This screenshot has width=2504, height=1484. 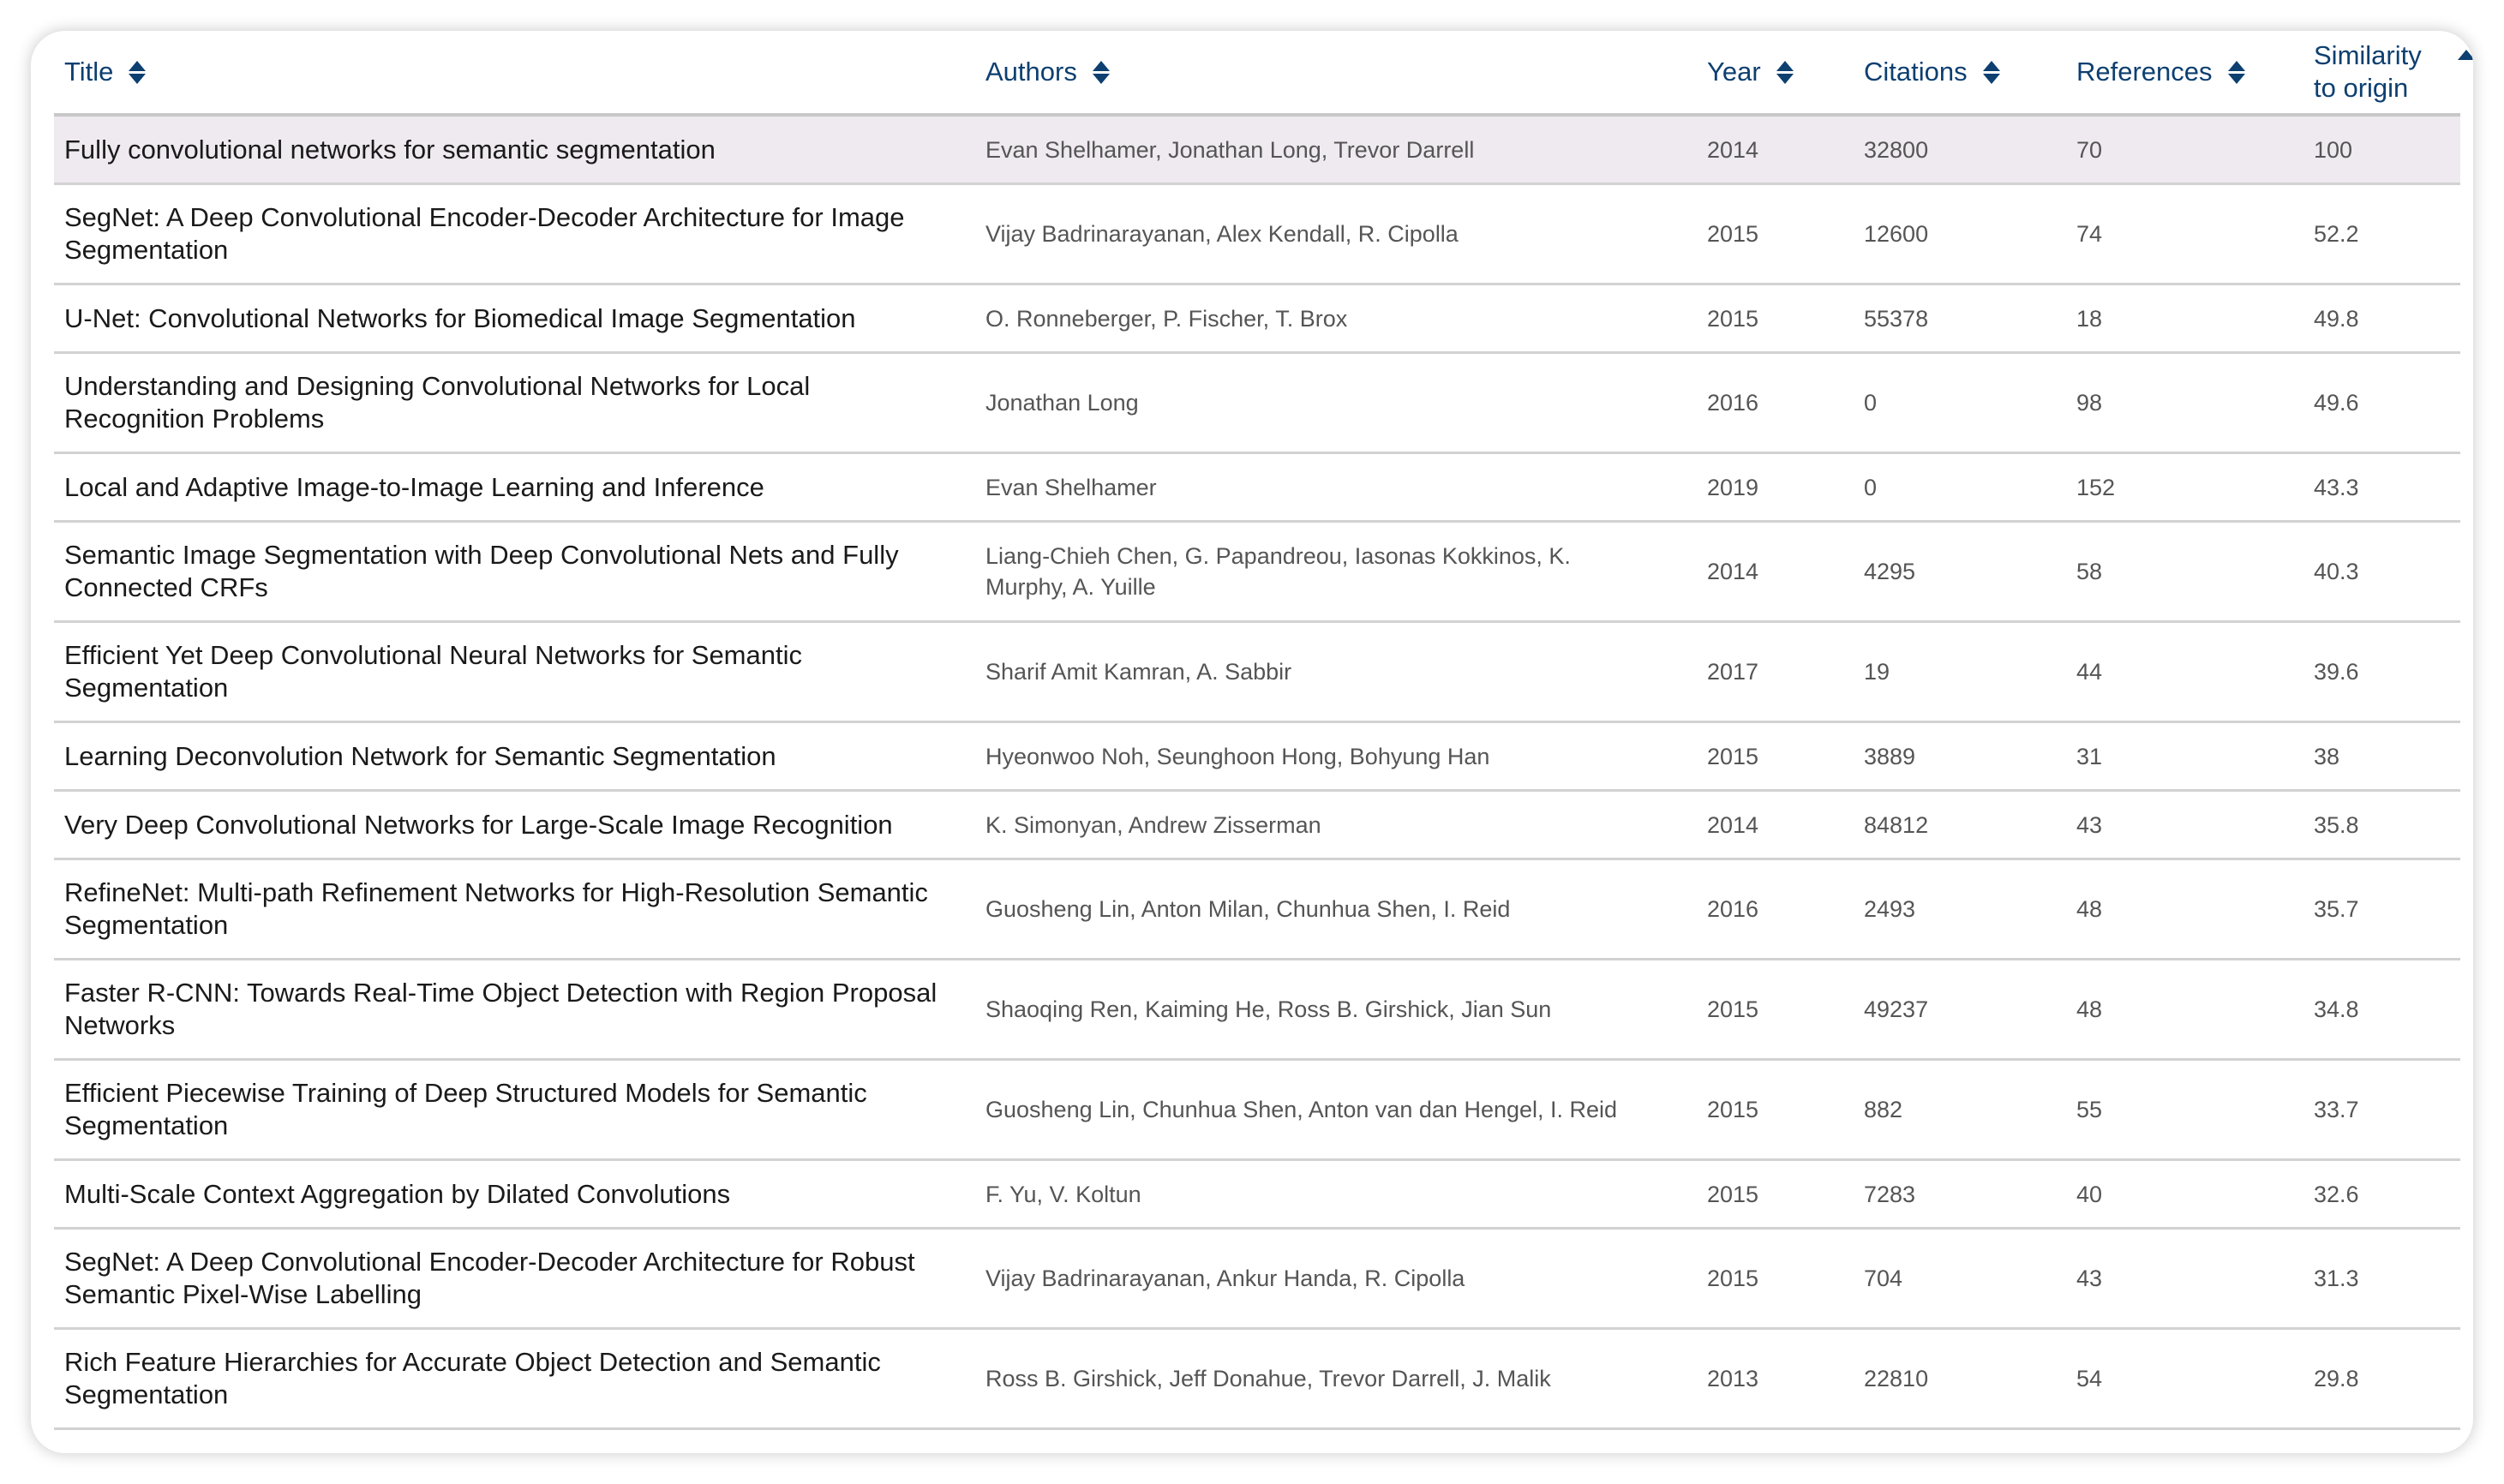 What do you see at coordinates (1336, 1194) in the screenshot?
I see `cell-authors: F. Yu, V. Koltun` at bounding box center [1336, 1194].